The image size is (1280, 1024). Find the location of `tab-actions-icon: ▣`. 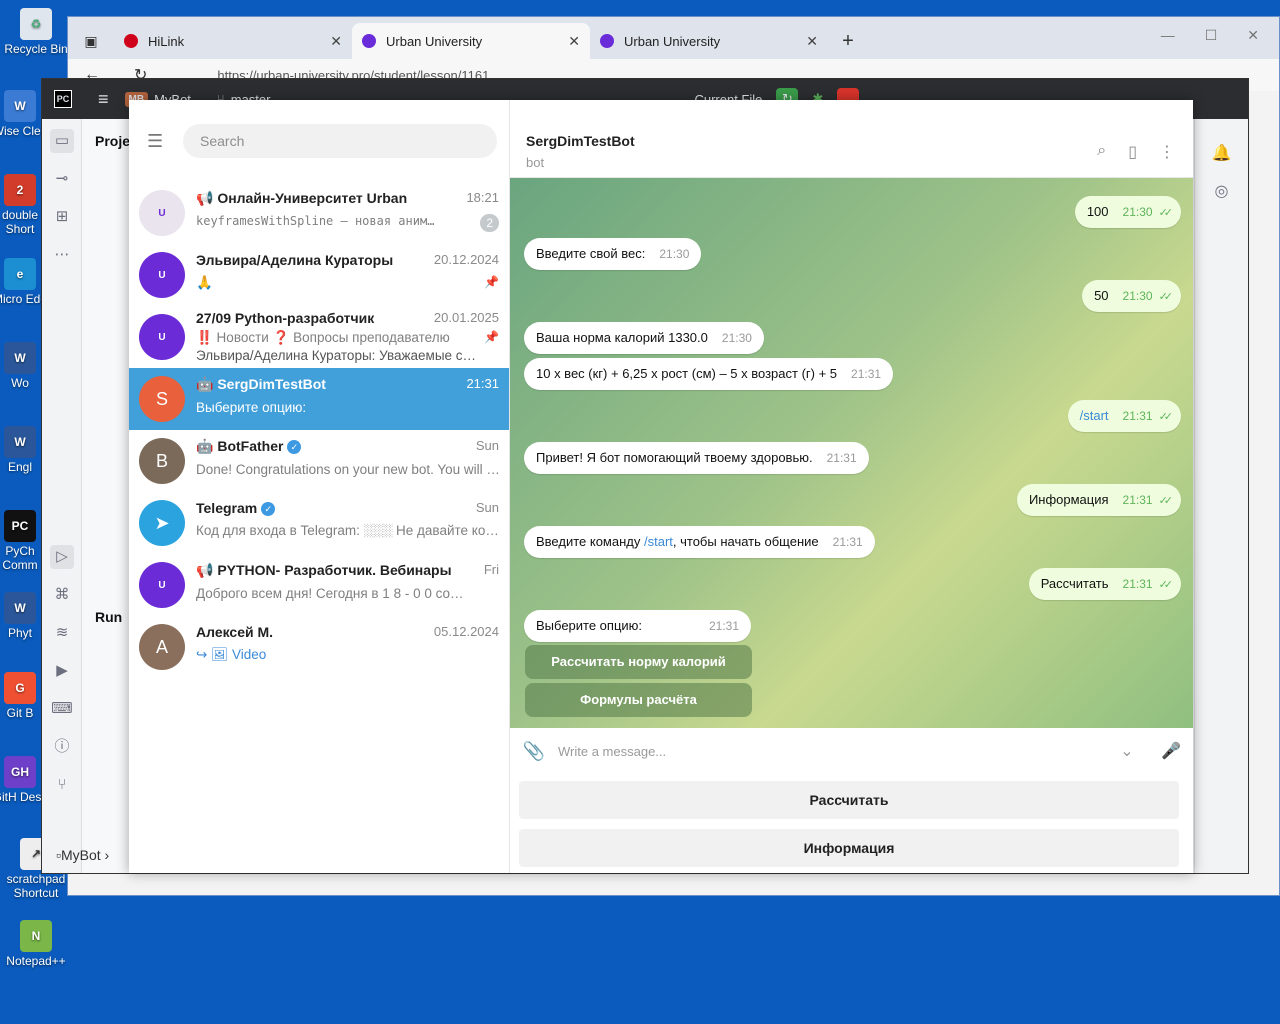

tab-actions-icon: ▣ is located at coordinates (91, 41).